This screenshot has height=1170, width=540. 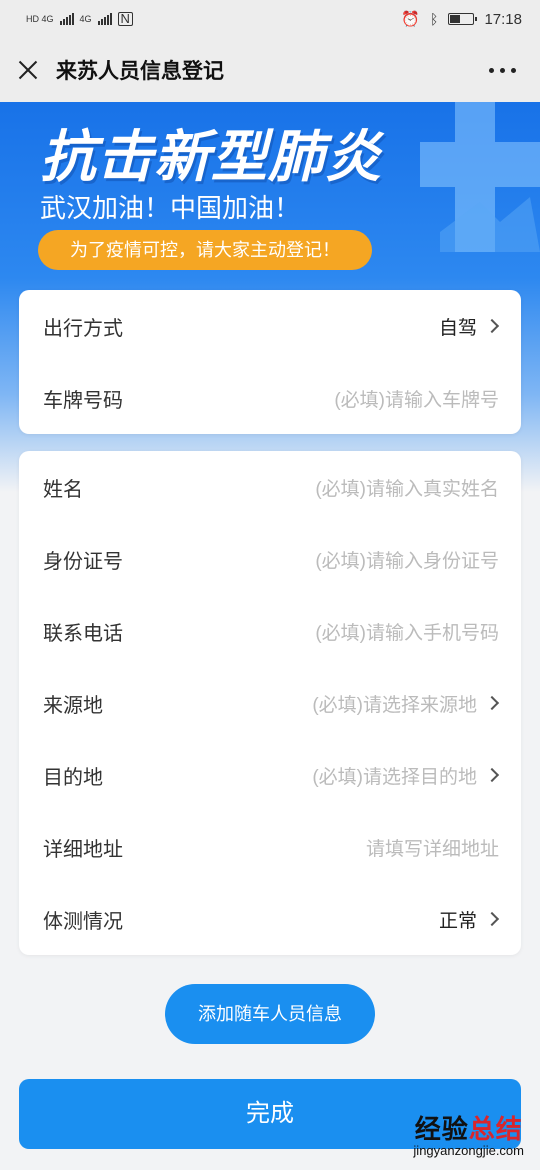 I want to click on banner-subtitle: 武汉加油！中国加油！, so click(x=170, y=208).